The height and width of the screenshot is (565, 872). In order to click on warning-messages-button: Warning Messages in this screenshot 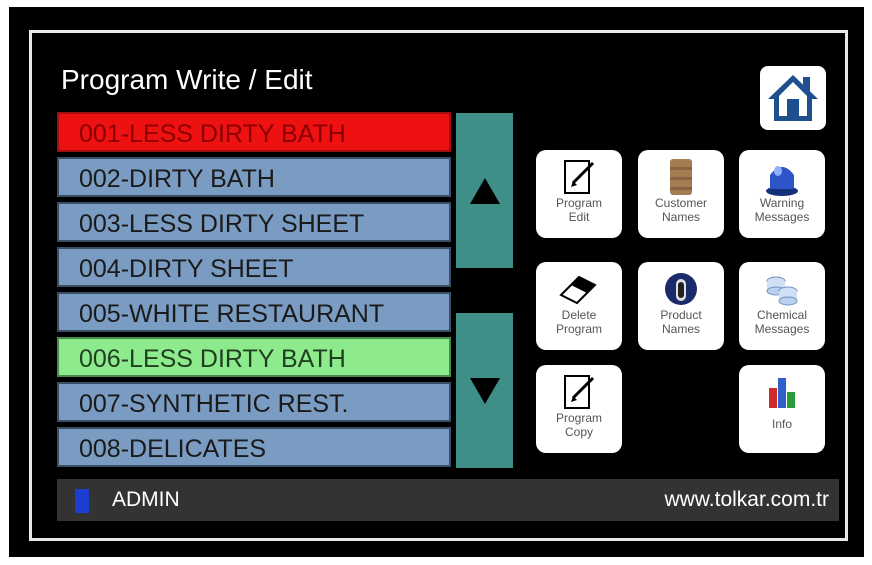, I will do `click(782, 194)`.